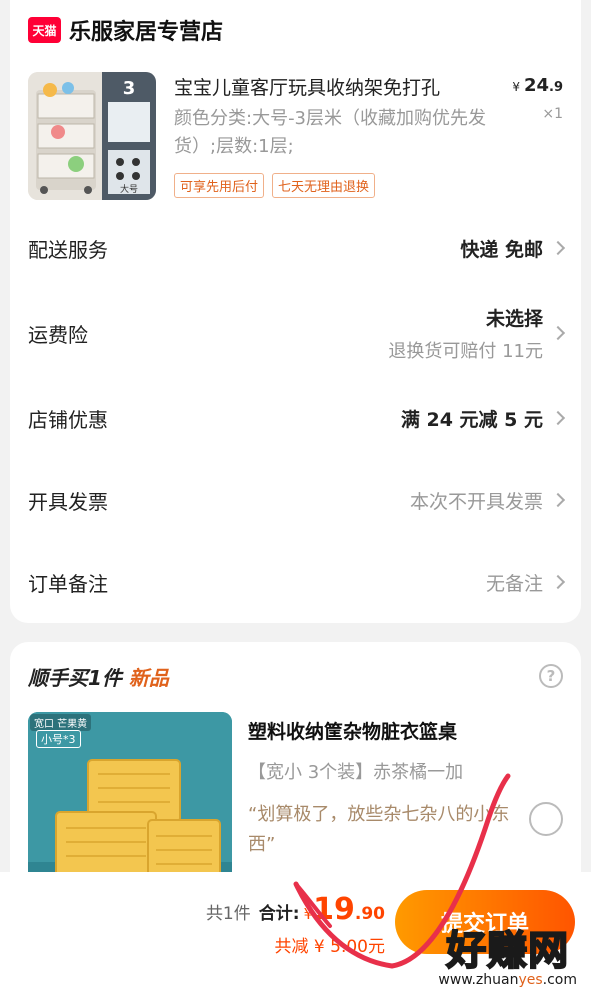 The width and height of the screenshot is (591, 1000). Describe the element at coordinates (514, 318) in the screenshot. I see `insurance-value: 未选择` at that location.